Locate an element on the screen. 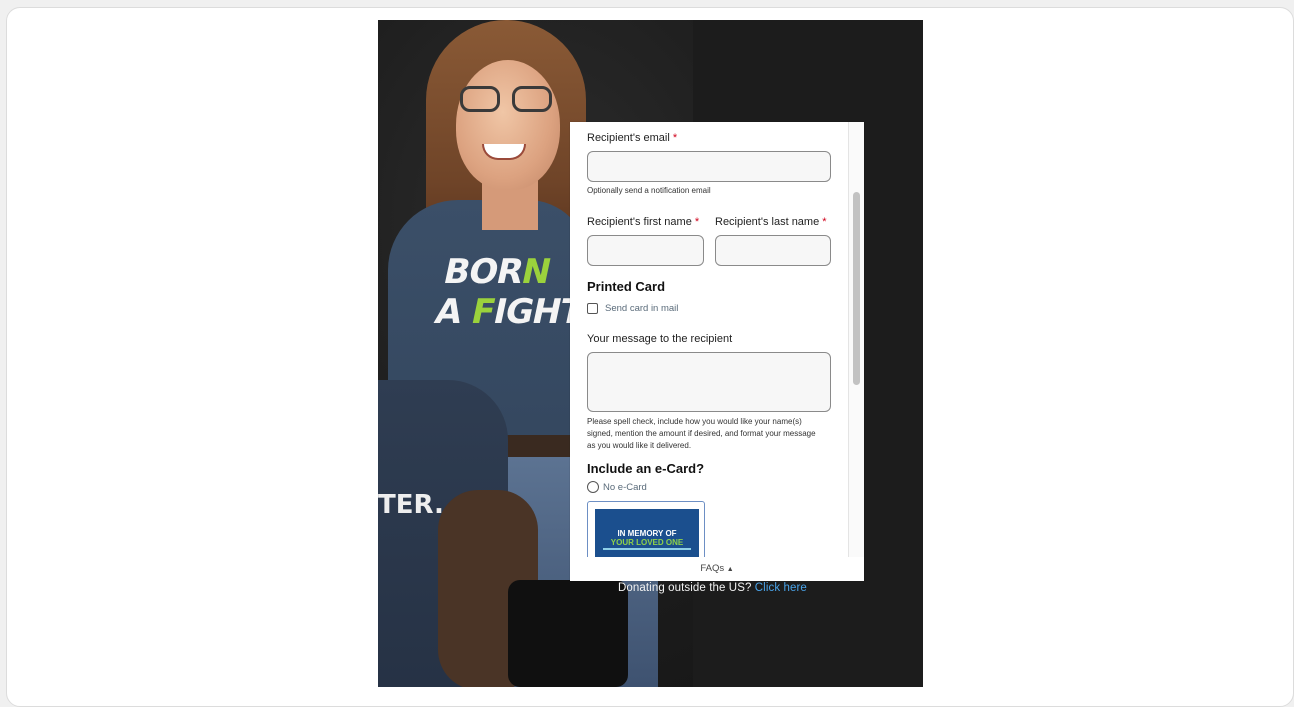  faqs-toggle: FAQs ▲ is located at coordinates (717, 569).